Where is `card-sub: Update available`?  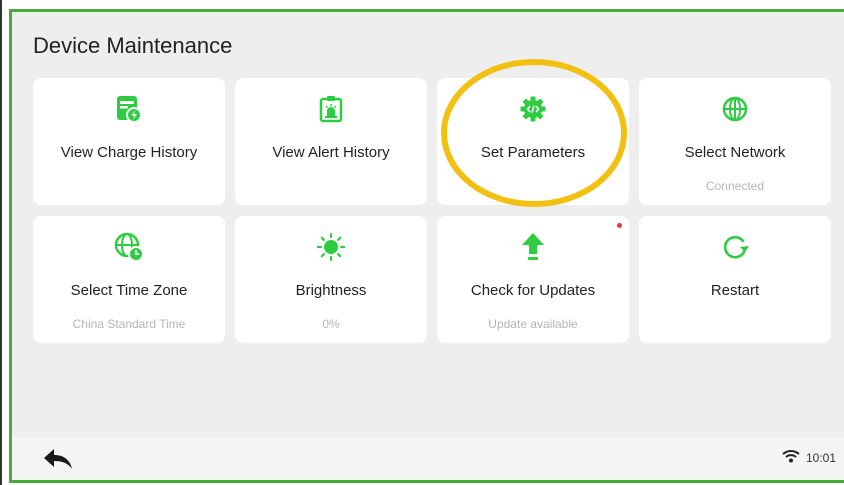 card-sub: Update available is located at coordinates (533, 324).